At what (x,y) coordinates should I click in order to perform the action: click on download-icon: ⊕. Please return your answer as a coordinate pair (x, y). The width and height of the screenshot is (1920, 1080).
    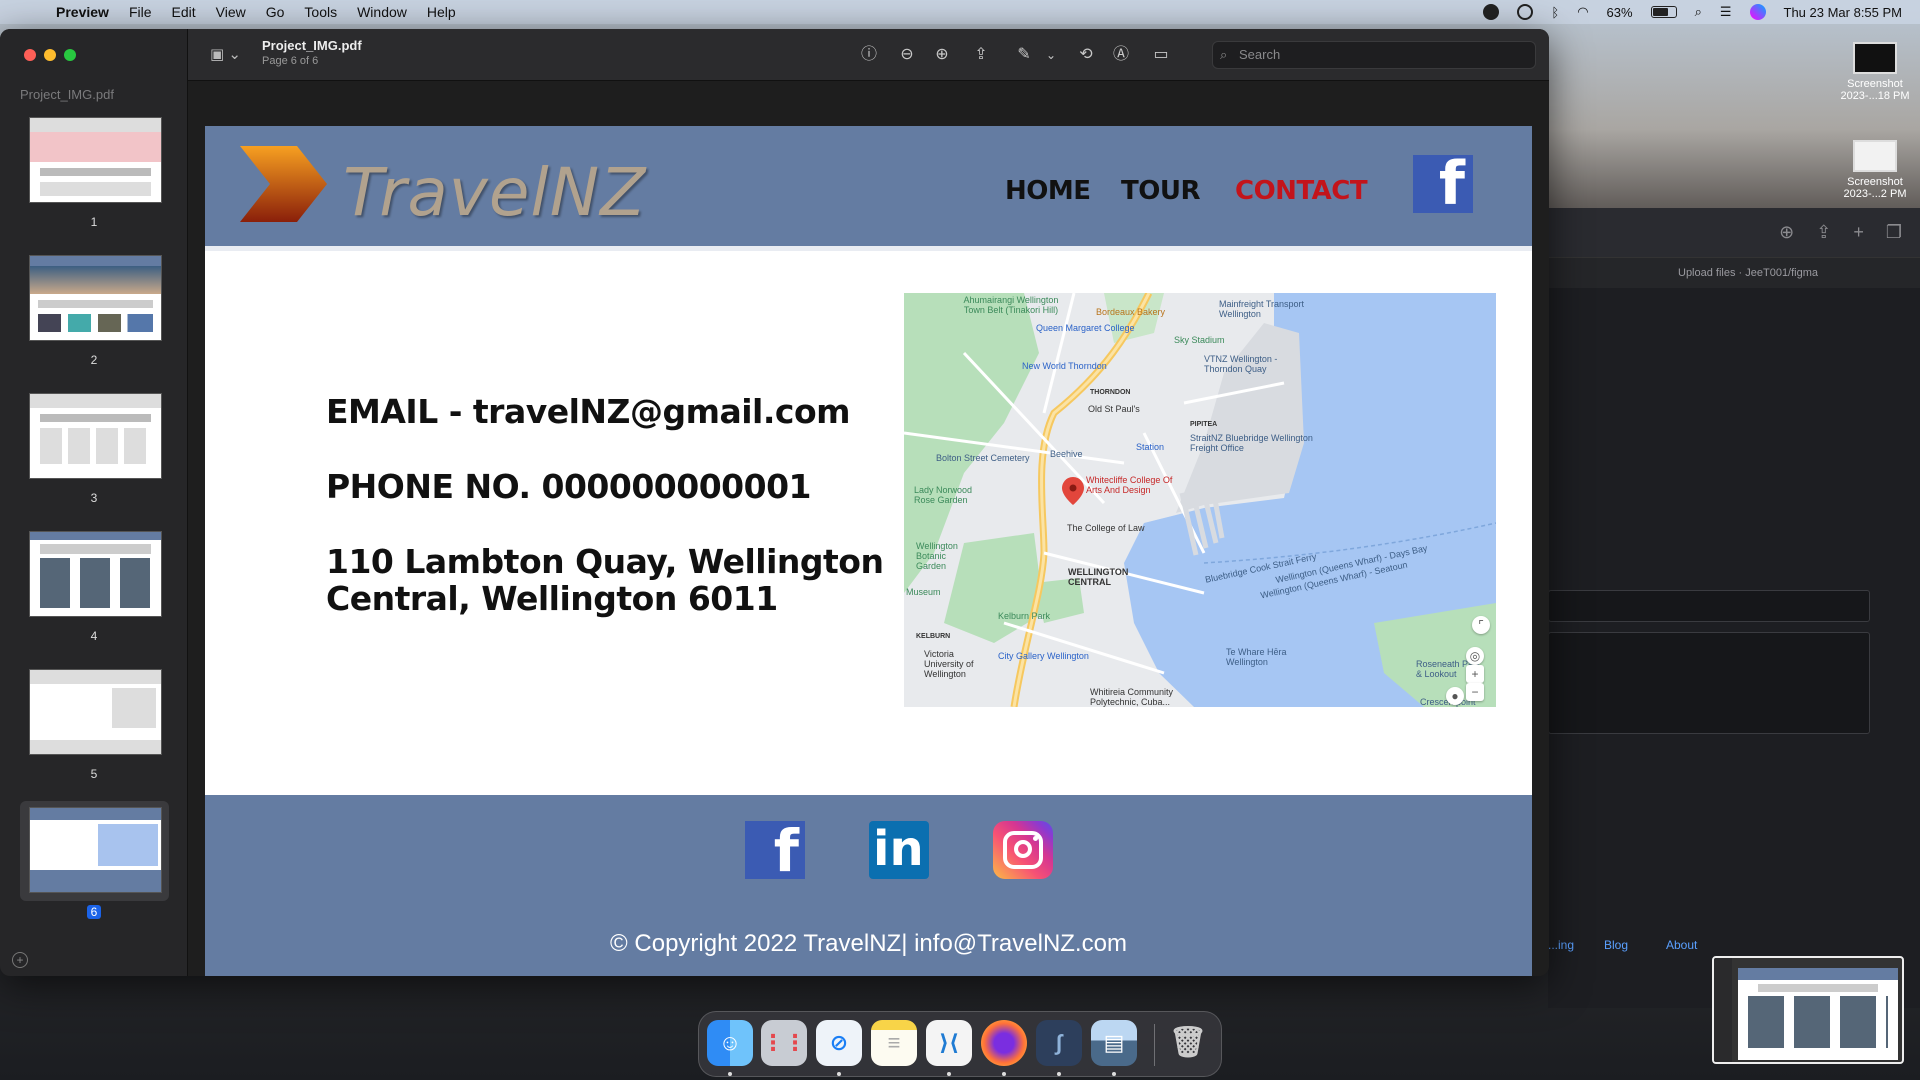
    Looking at the image, I should click on (1786, 232).